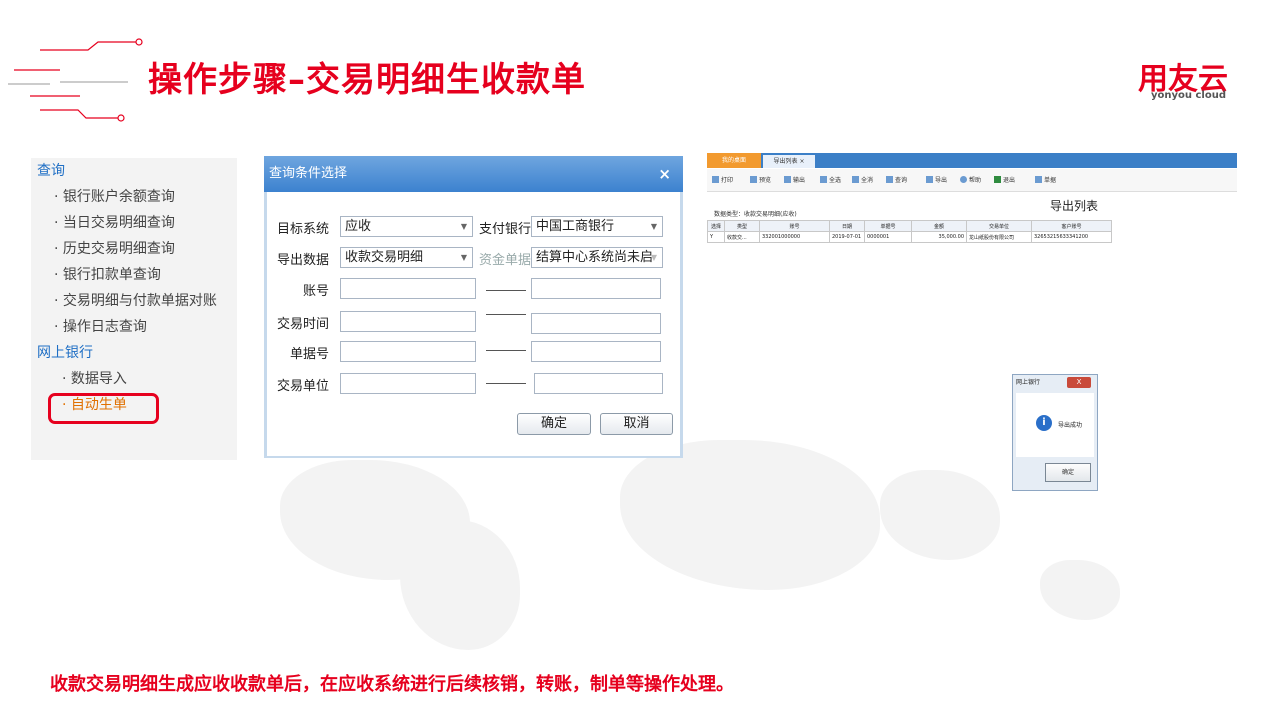 The image size is (1280, 720). I want to click on toolbar-print-button: 打印, so click(722, 179).